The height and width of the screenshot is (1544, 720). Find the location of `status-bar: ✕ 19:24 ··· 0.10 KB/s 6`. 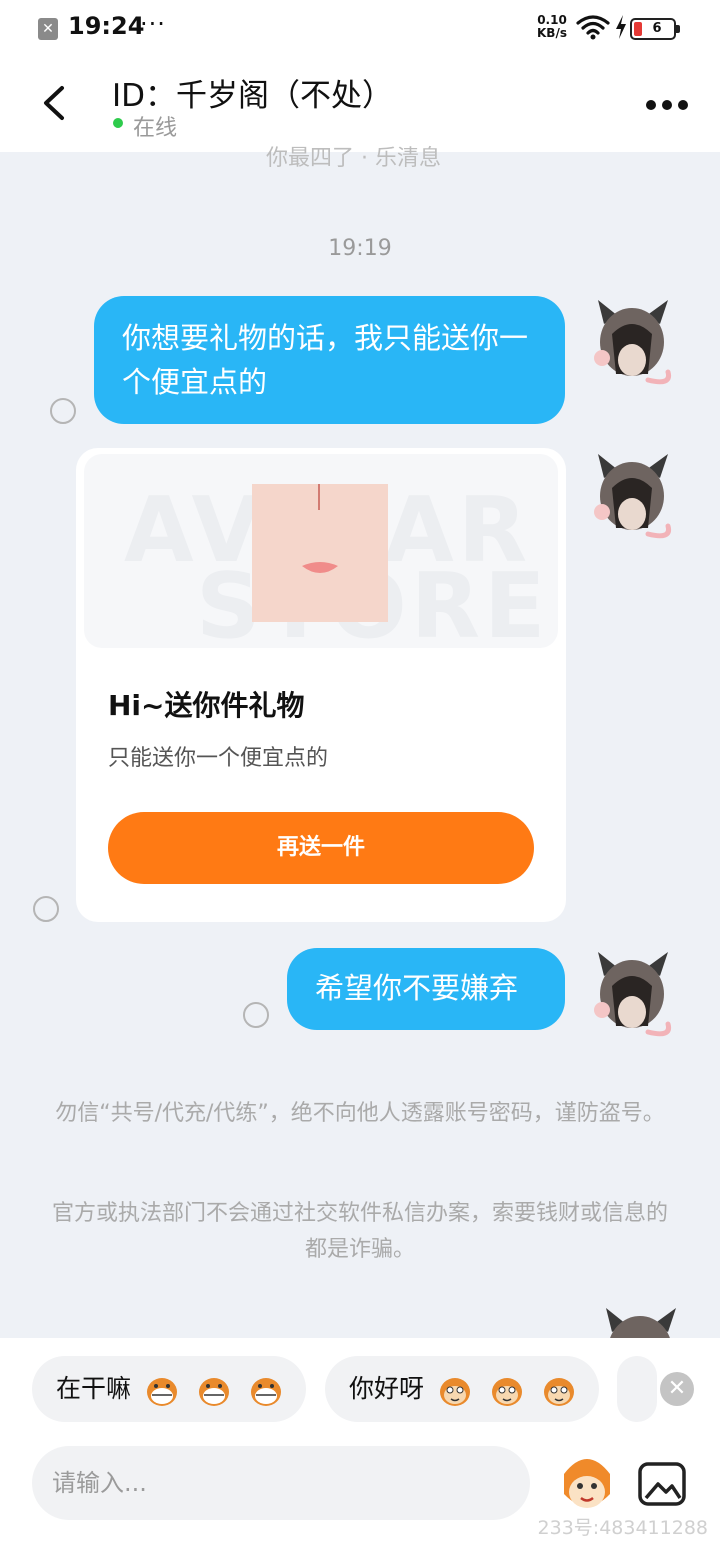

status-bar: ✕ 19:24 ··· 0.10 KB/s 6 is located at coordinates (360, 28).